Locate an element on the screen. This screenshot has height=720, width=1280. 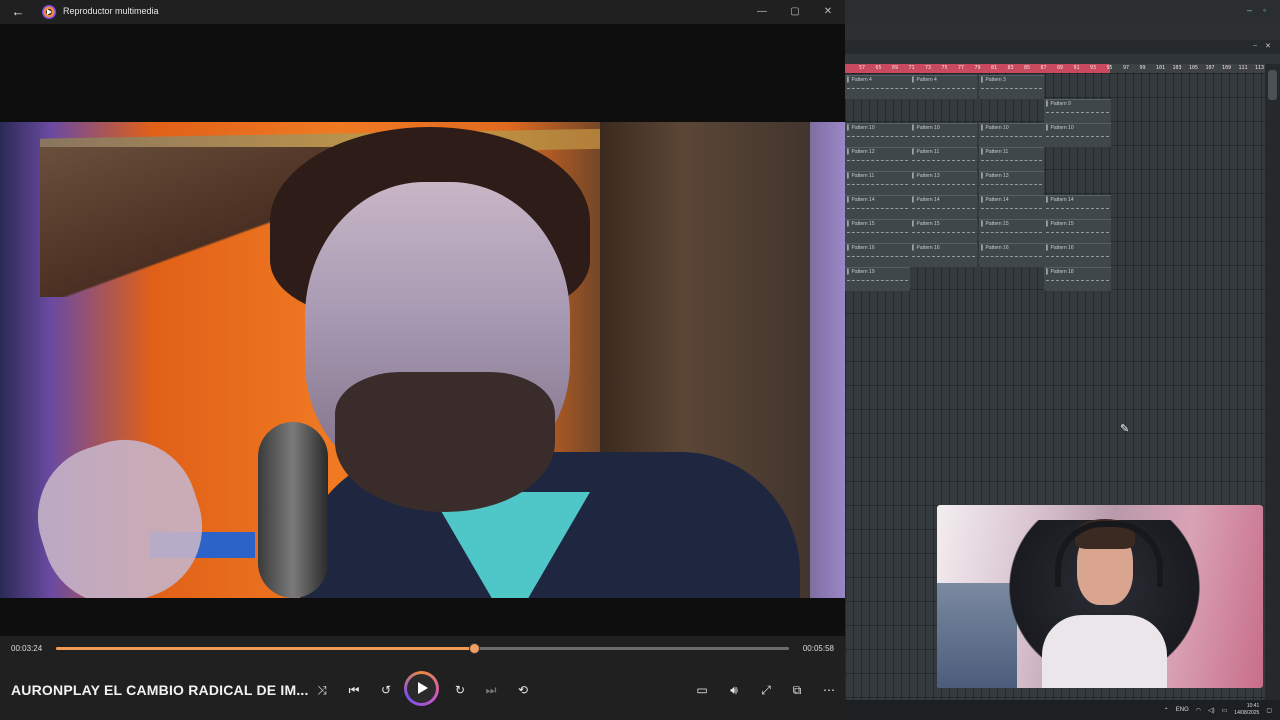
fullscreen-icon: ⤢ is located at coordinates (766, 690).